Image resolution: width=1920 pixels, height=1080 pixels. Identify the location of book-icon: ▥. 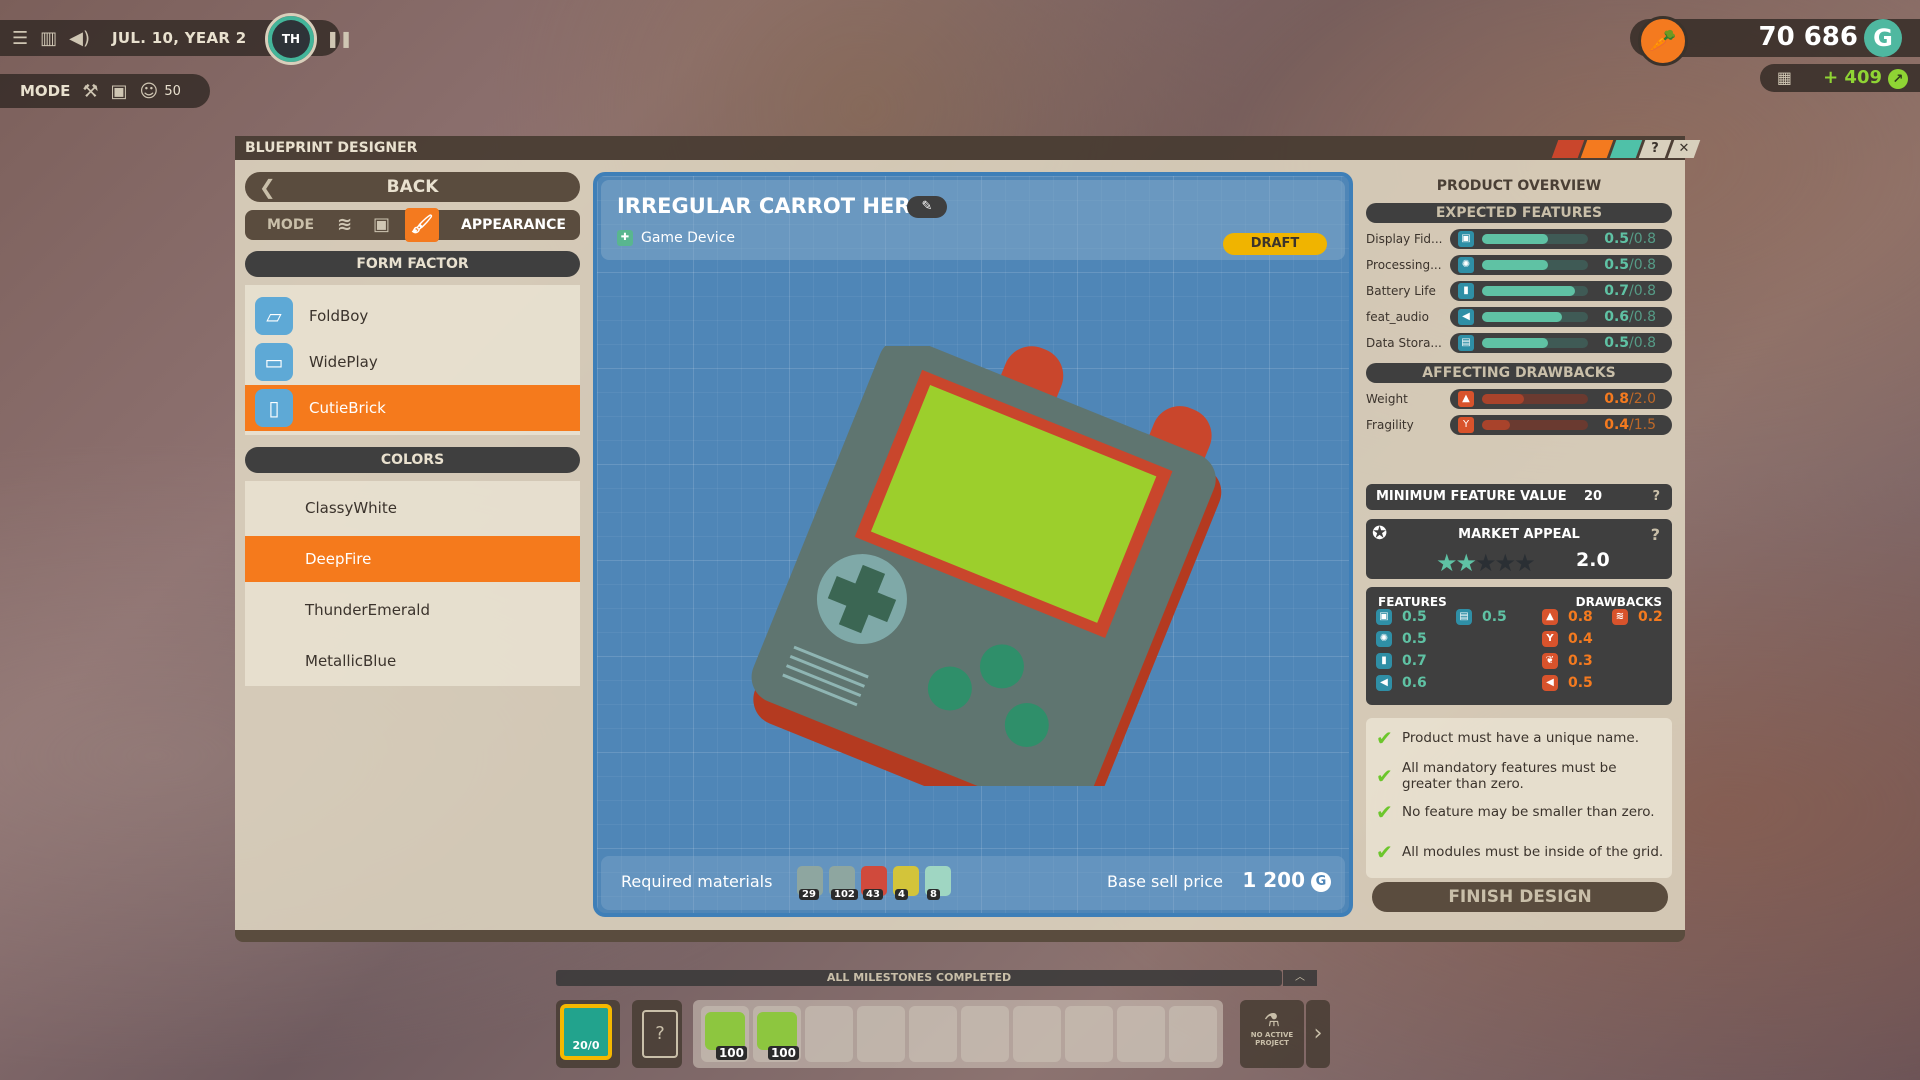
(48, 38).